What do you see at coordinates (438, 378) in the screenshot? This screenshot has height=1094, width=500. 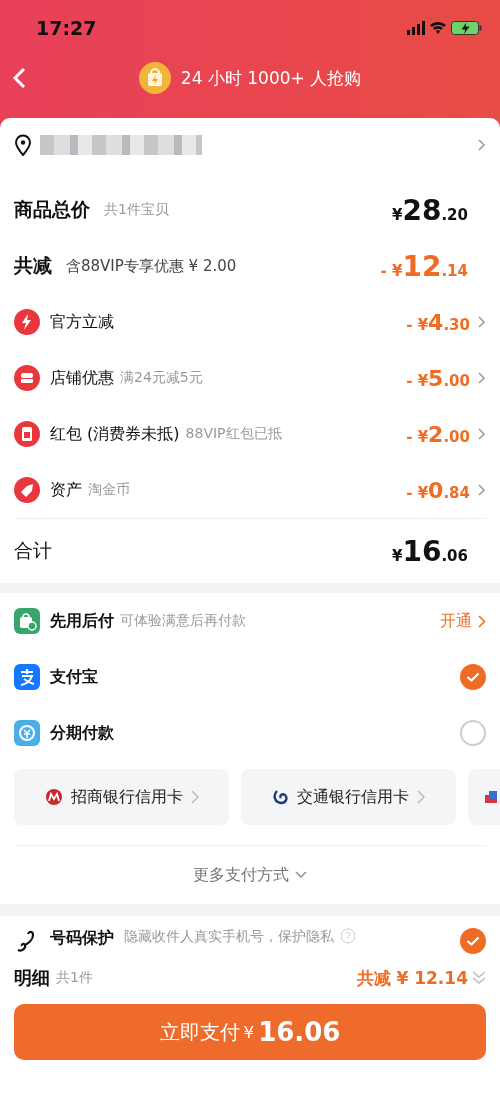 I see `discount-item-price: - ¥5.00` at bounding box center [438, 378].